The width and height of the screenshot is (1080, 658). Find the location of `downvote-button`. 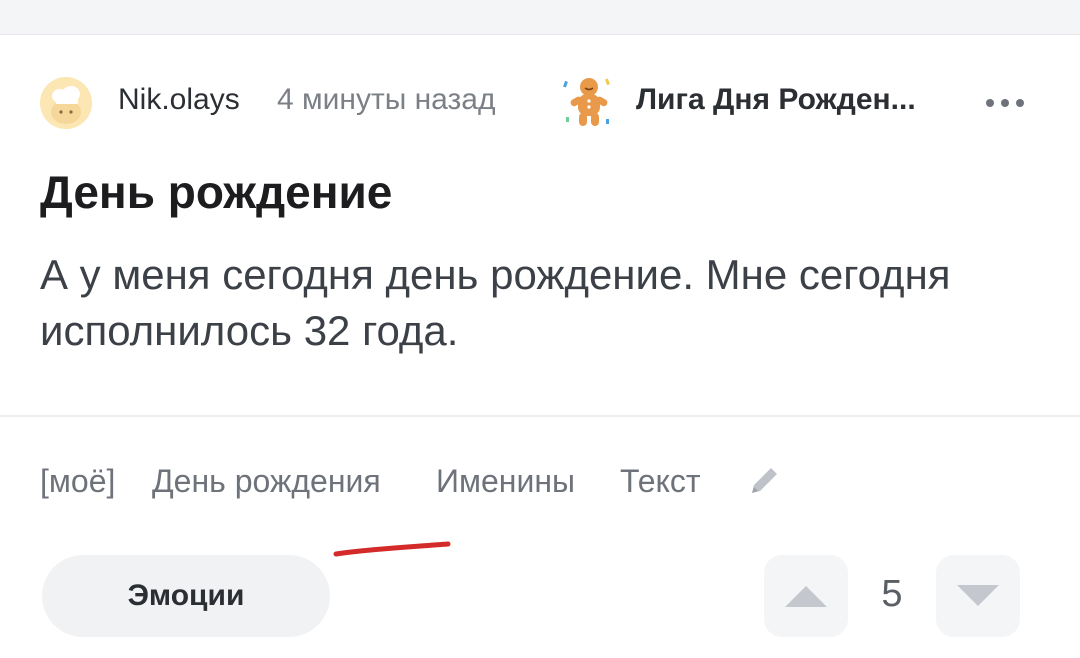

downvote-button is located at coordinates (978, 596).